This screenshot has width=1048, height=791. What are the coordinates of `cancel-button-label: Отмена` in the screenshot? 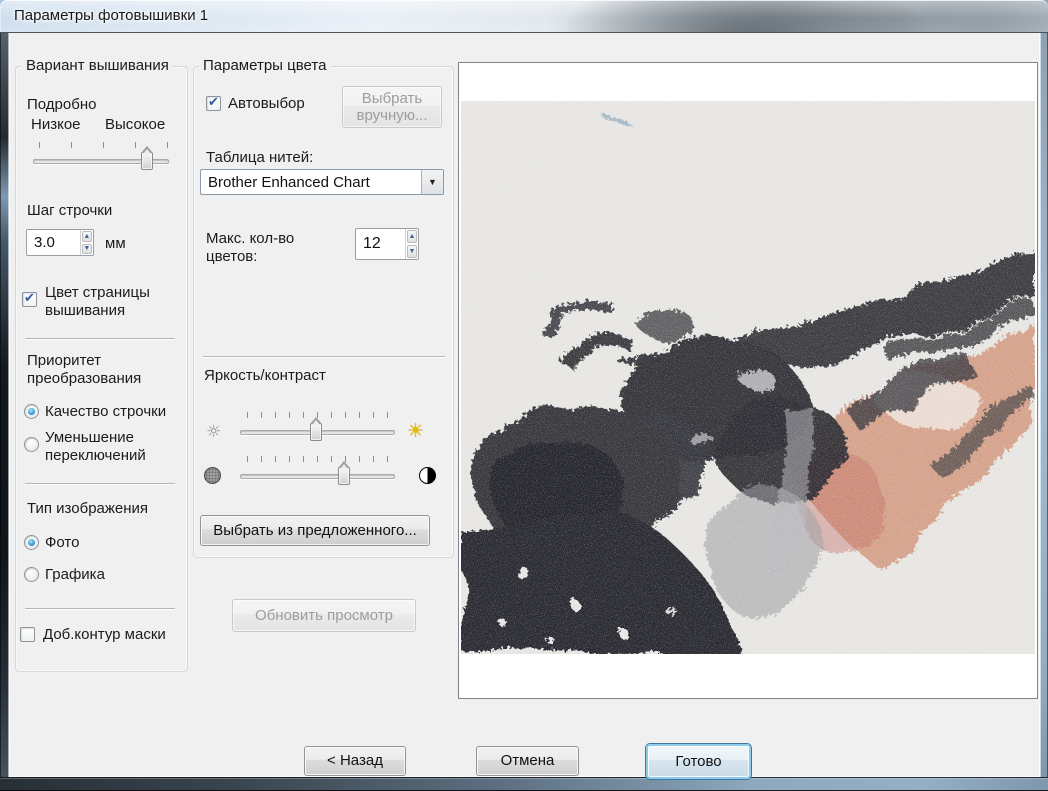 It's located at (527, 761).